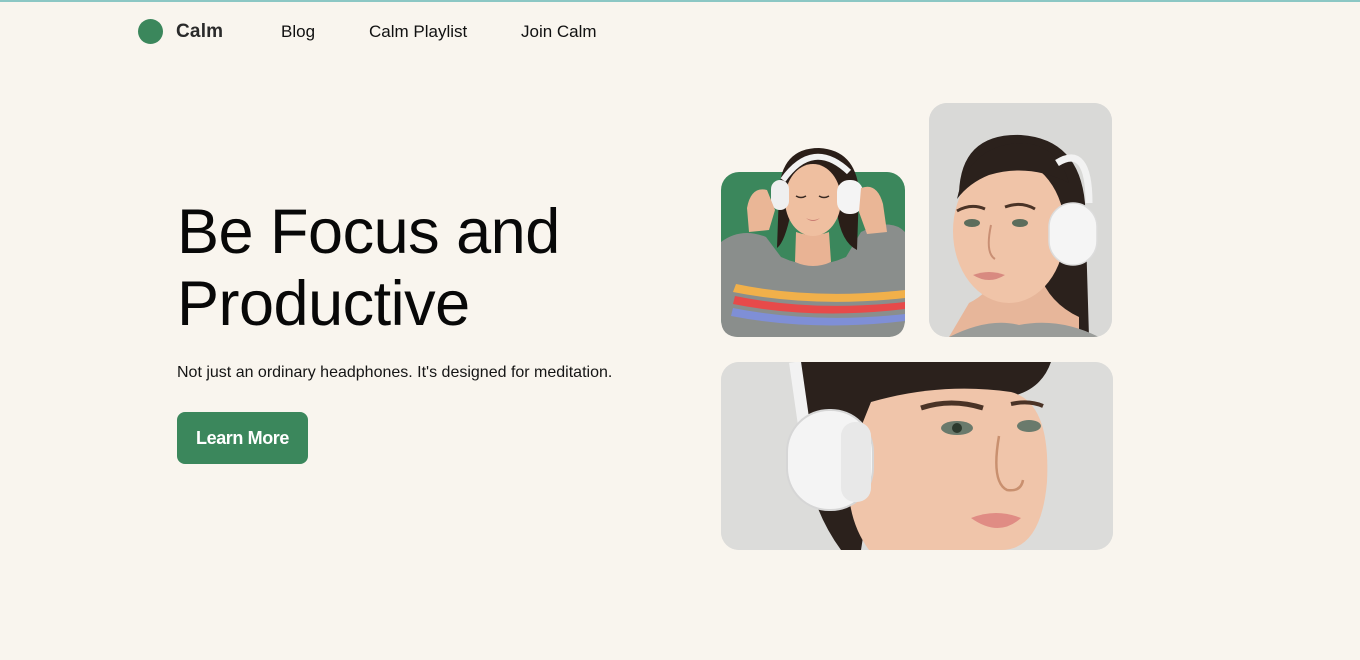 The width and height of the screenshot is (1360, 660). I want to click on nav-link-blog: Blog, so click(298, 32).